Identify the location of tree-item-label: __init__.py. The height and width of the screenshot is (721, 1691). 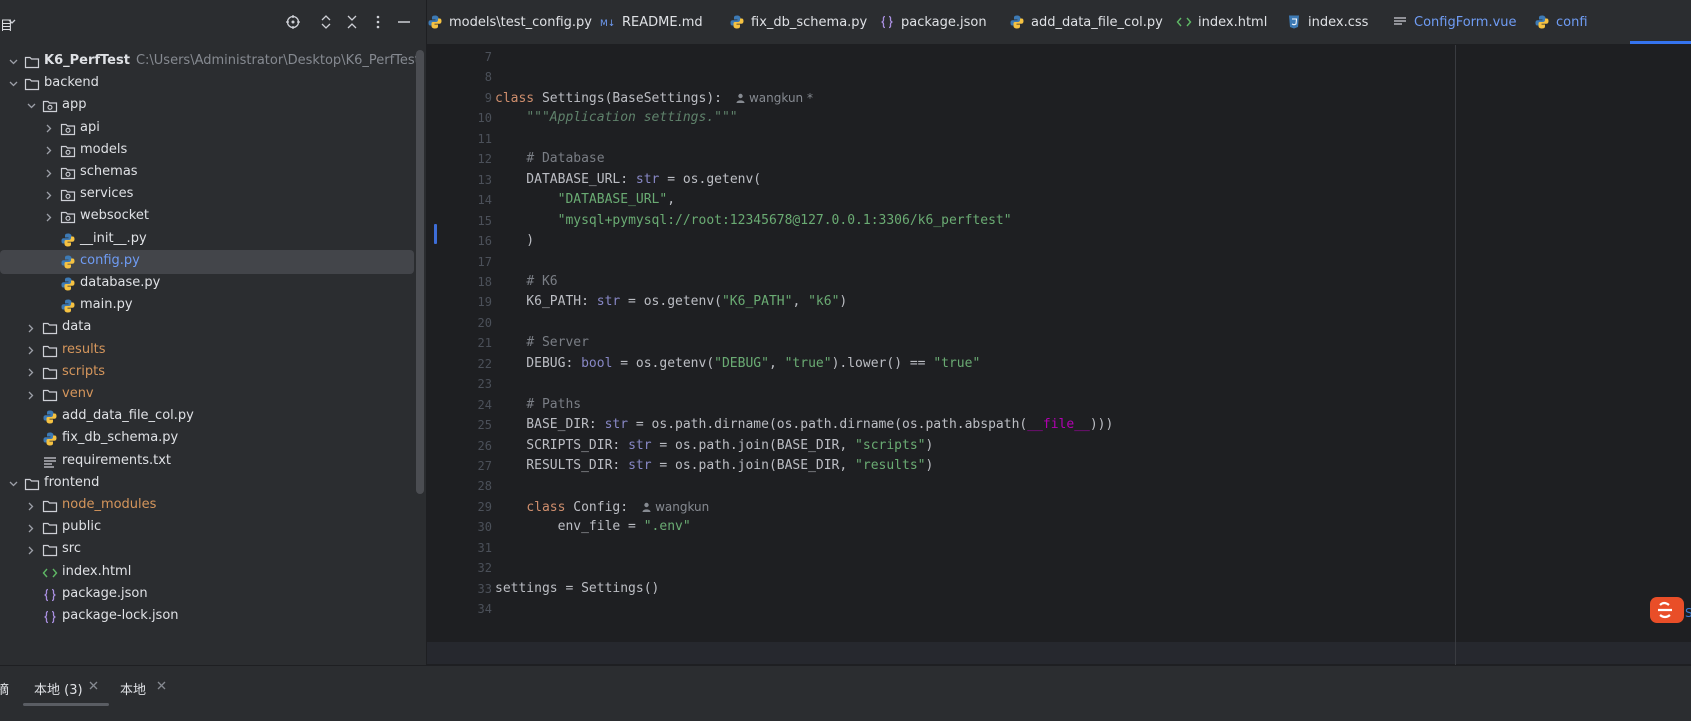
(113, 238).